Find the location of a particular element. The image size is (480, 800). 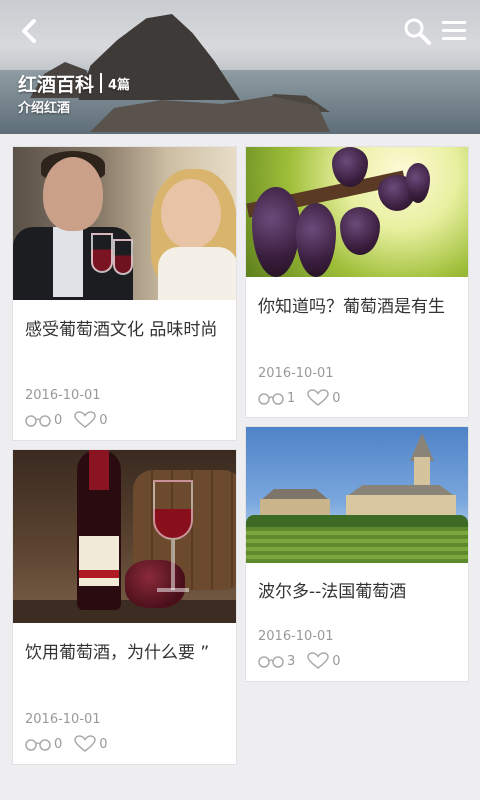

page-subtitle: 介绍红酒 is located at coordinates (44, 108).